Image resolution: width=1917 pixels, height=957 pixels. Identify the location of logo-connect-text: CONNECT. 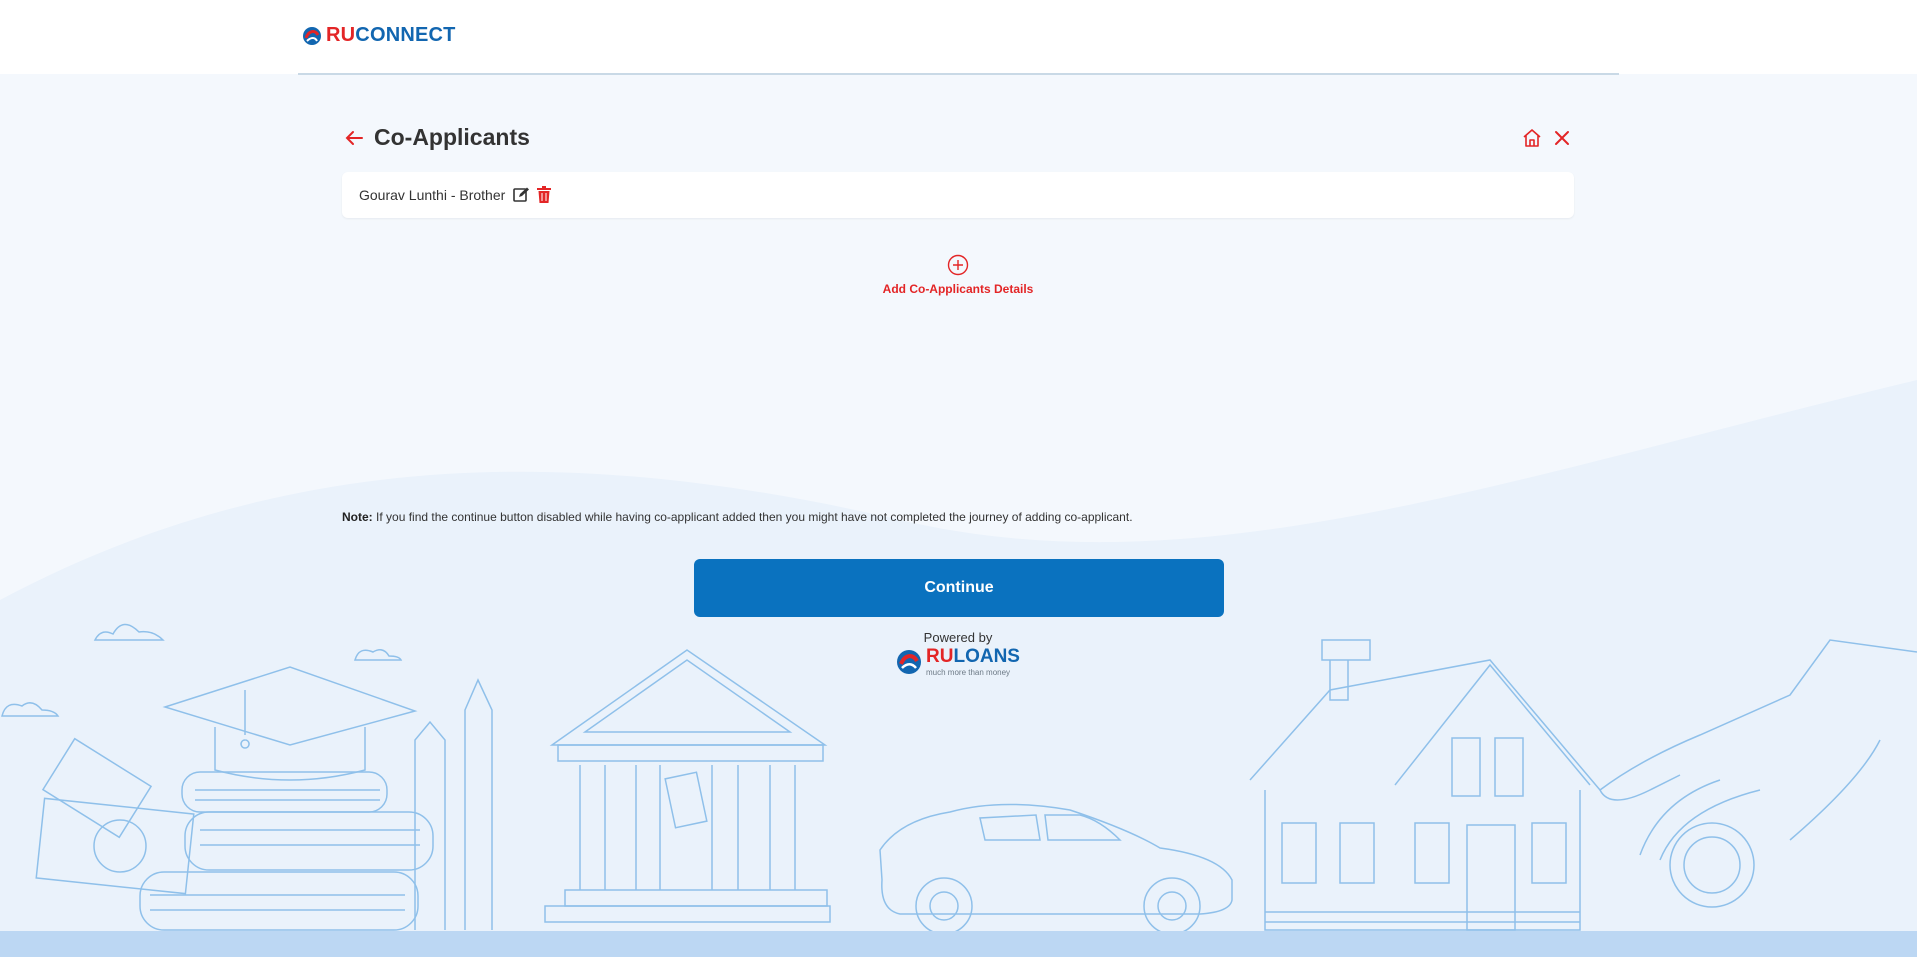
(405, 35).